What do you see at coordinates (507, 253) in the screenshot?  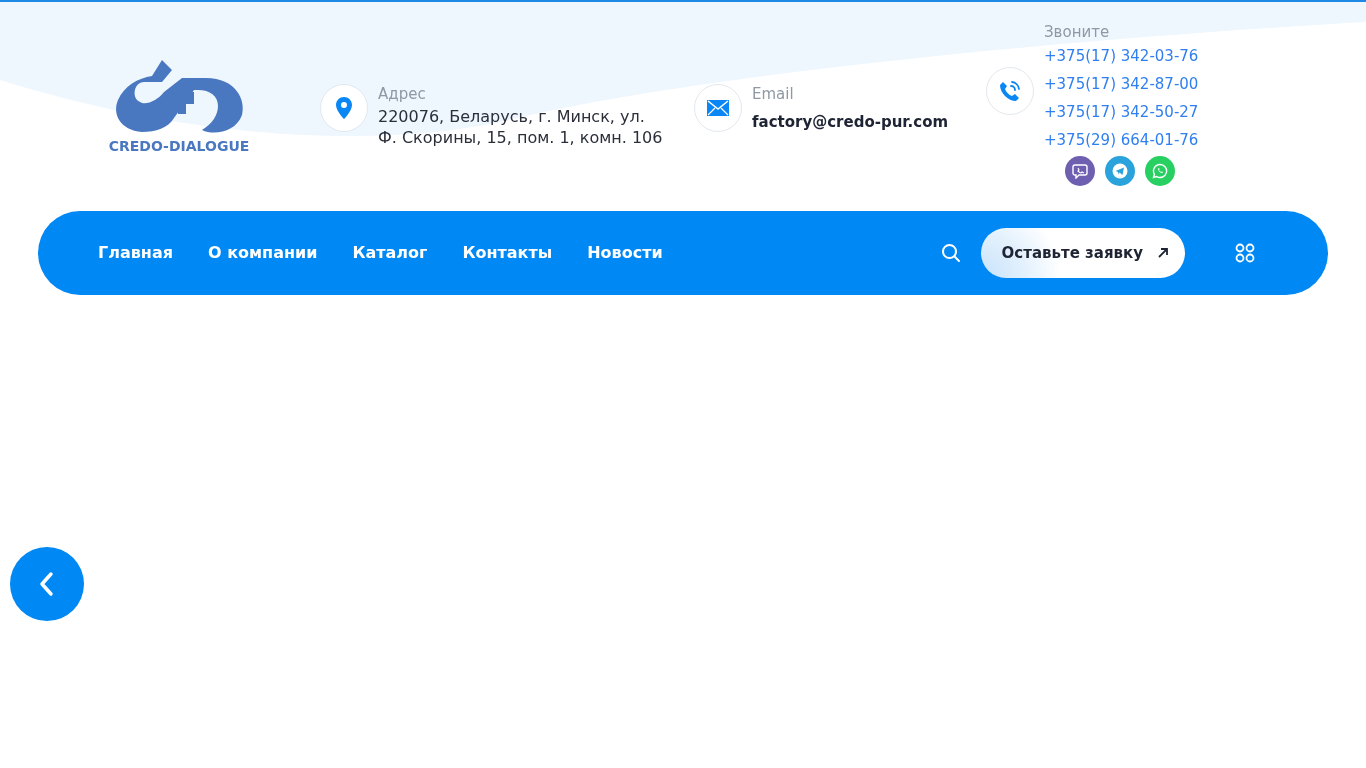 I see `nav-link: Контакты` at bounding box center [507, 253].